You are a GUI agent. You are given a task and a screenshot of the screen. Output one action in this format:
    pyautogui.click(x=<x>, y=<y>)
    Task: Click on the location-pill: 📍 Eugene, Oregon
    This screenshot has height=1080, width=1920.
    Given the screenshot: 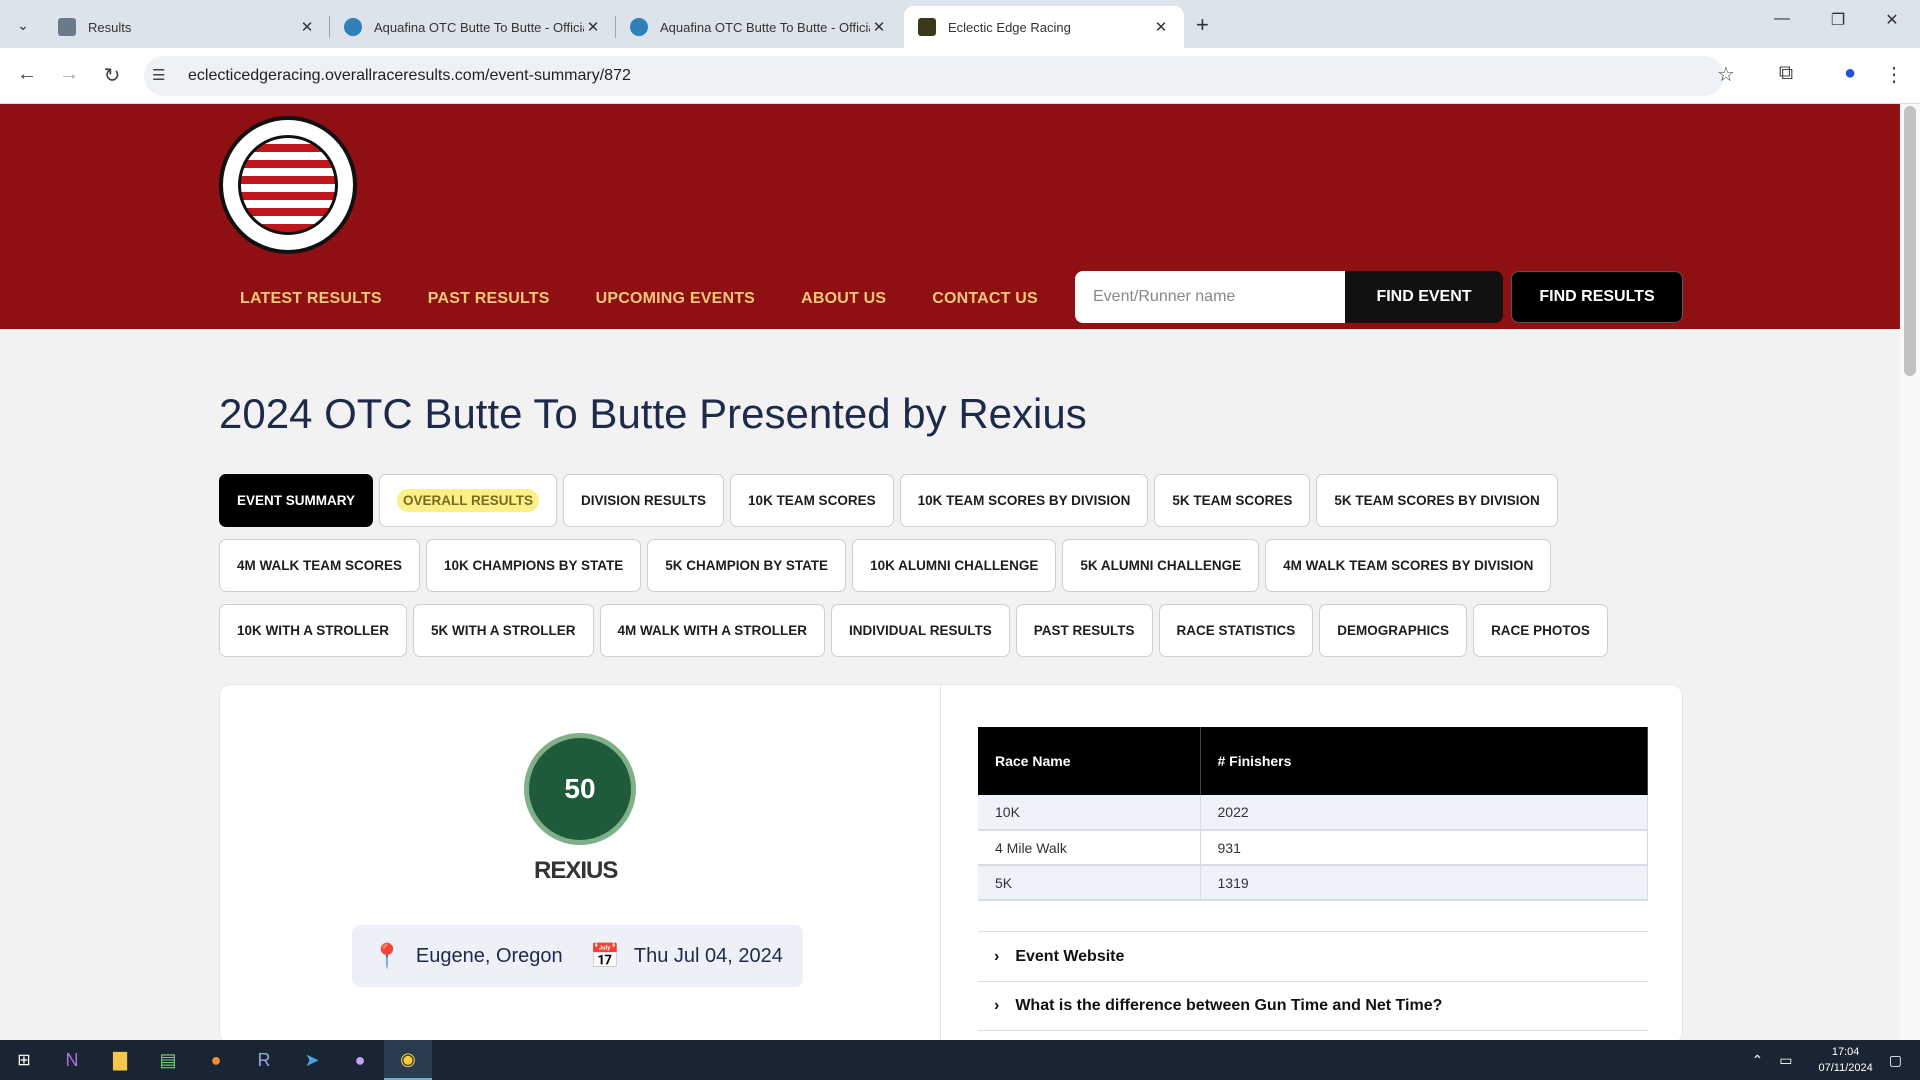 What is the action you would take?
    pyautogui.click(x=467, y=956)
    